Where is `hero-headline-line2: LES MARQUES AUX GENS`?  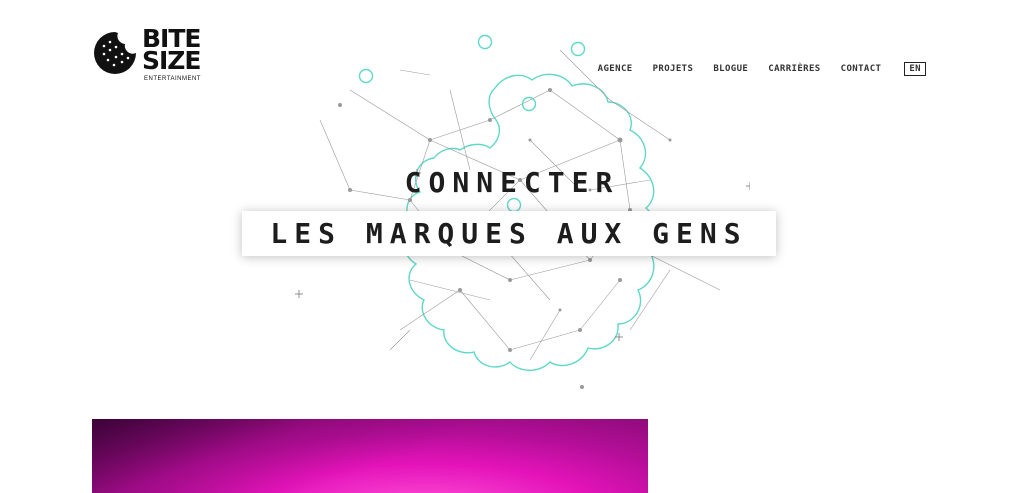
hero-headline-line2: LES MARQUES AUX GENS is located at coordinates (509, 233).